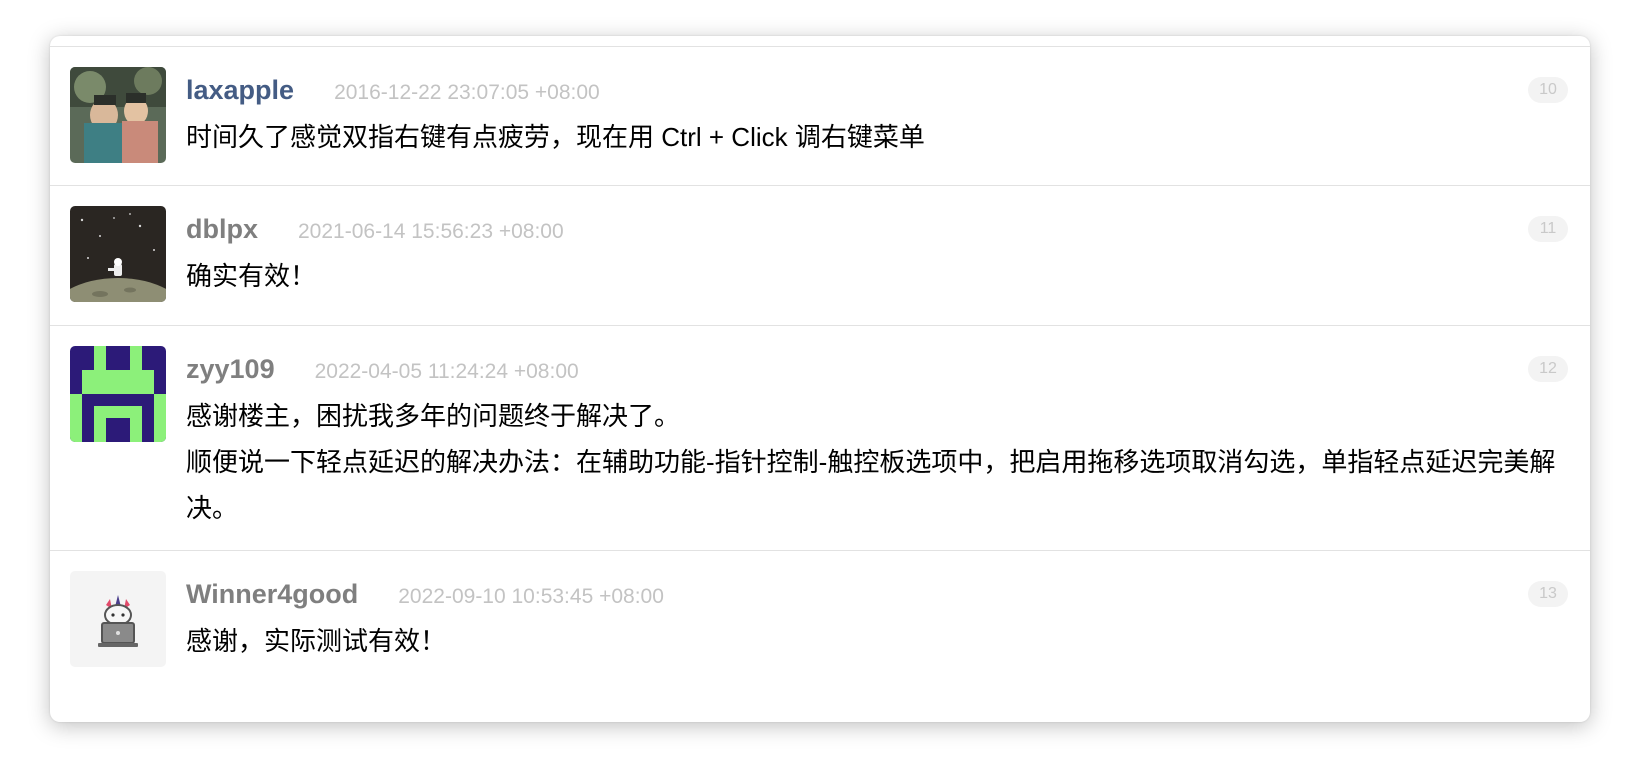 This screenshot has width=1646, height=762. What do you see at coordinates (820, 41) in the screenshot?
I see `panel-top-edge` at bounding box center [820, 41].